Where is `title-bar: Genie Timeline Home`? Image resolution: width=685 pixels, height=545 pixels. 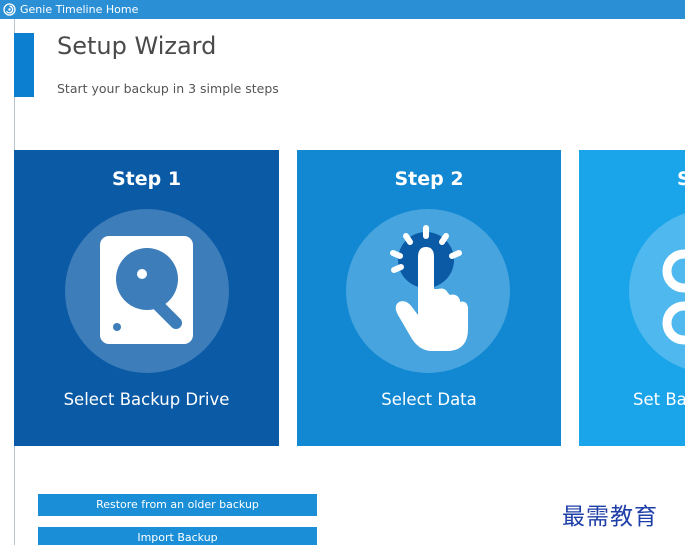
title-bar: Genie Timeline Home is located at coordinates (342, 9).